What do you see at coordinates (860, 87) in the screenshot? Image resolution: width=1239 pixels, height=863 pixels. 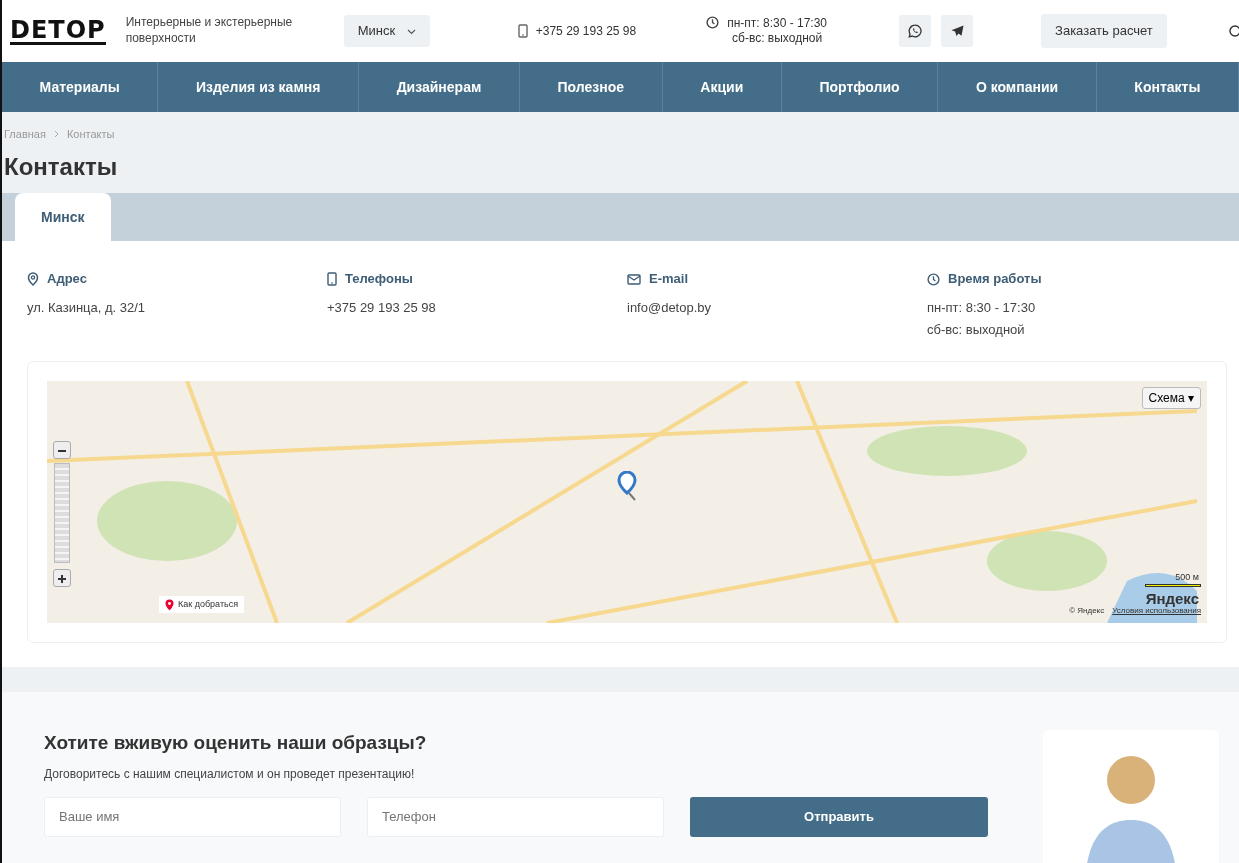 I see `nav-link: Портфолио` at bounding box center [860, 87].